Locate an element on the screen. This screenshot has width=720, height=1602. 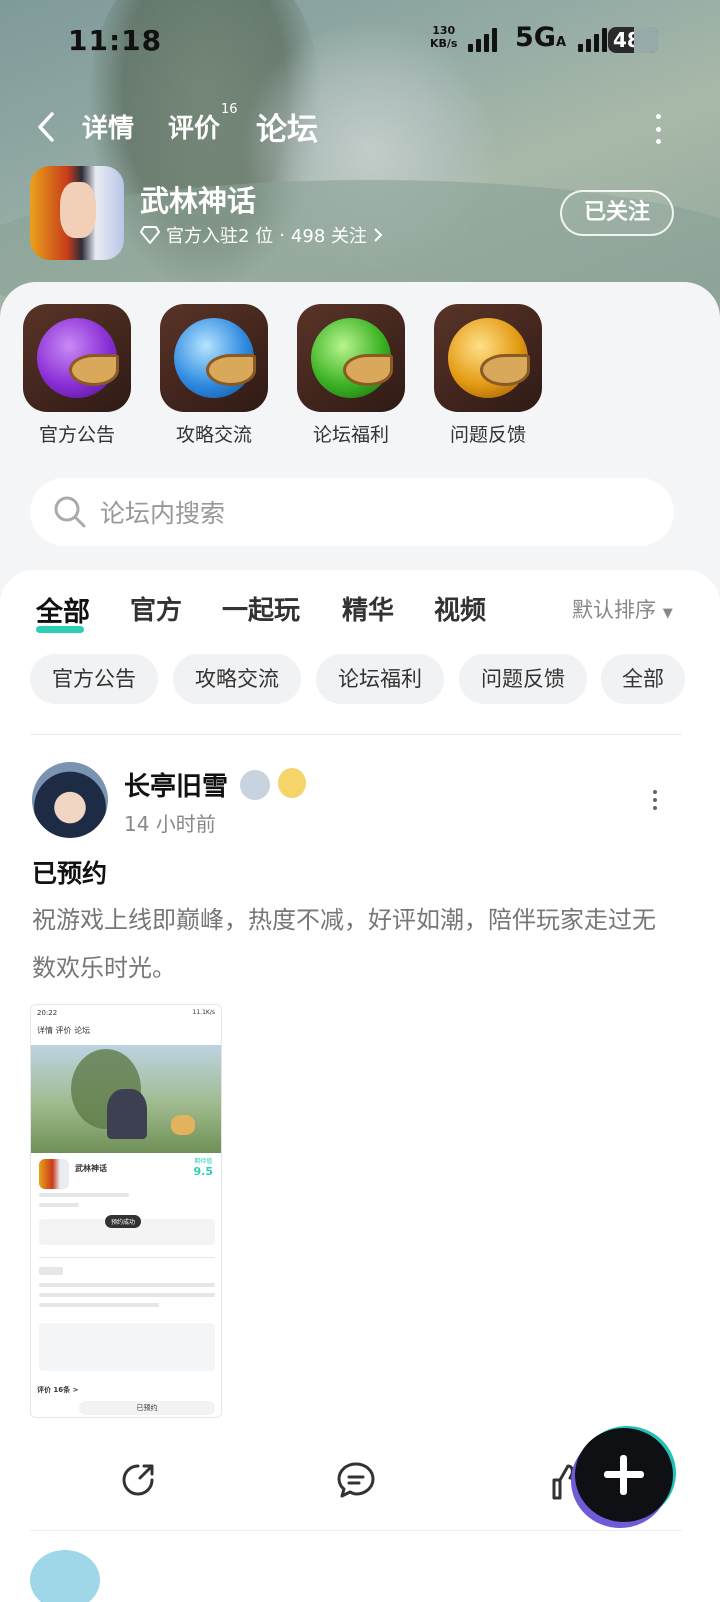
feed-tab-all: 全部 is located at coordinates (63, 611).